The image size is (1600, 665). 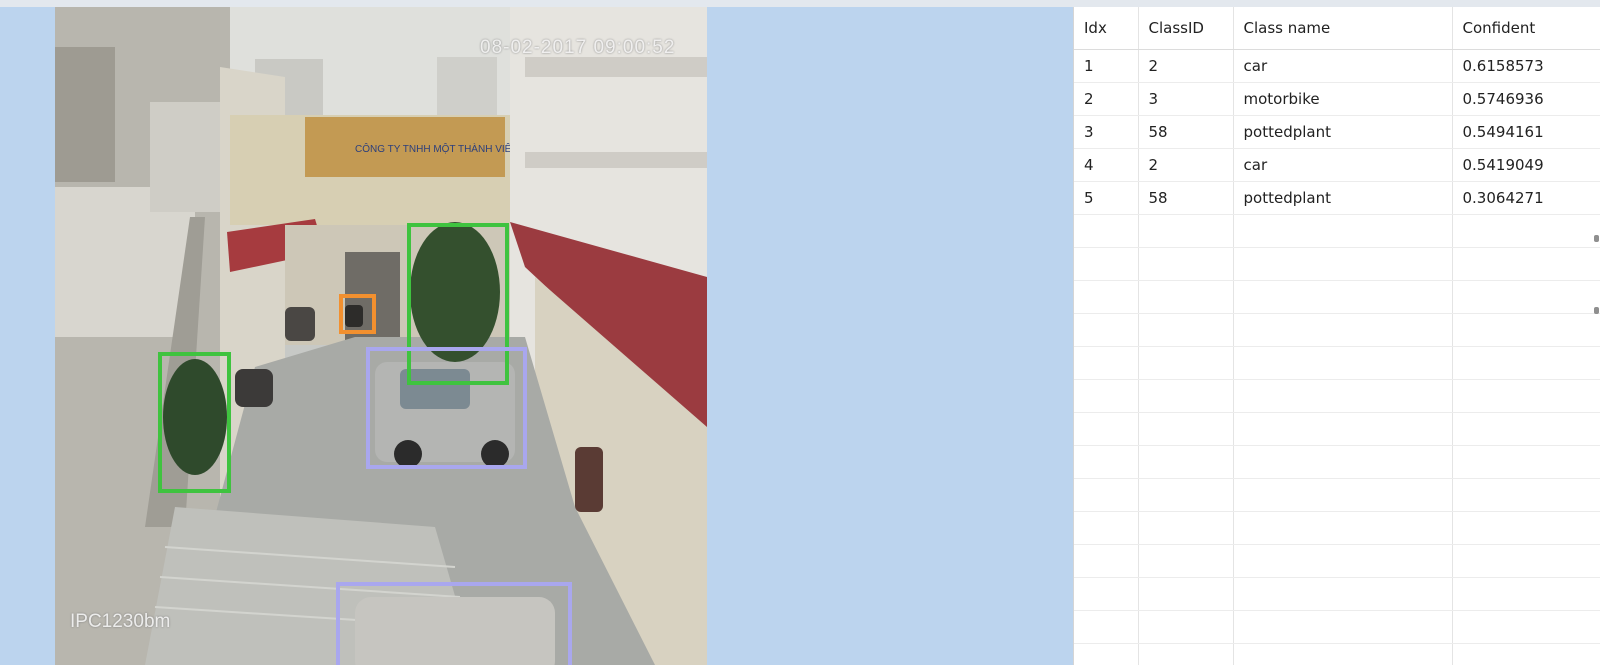 What do you see at coordinates (1526, 66) in the screenshot?
I see `cell-confidence: 0.6158573` at bounding box center [1526, 66].